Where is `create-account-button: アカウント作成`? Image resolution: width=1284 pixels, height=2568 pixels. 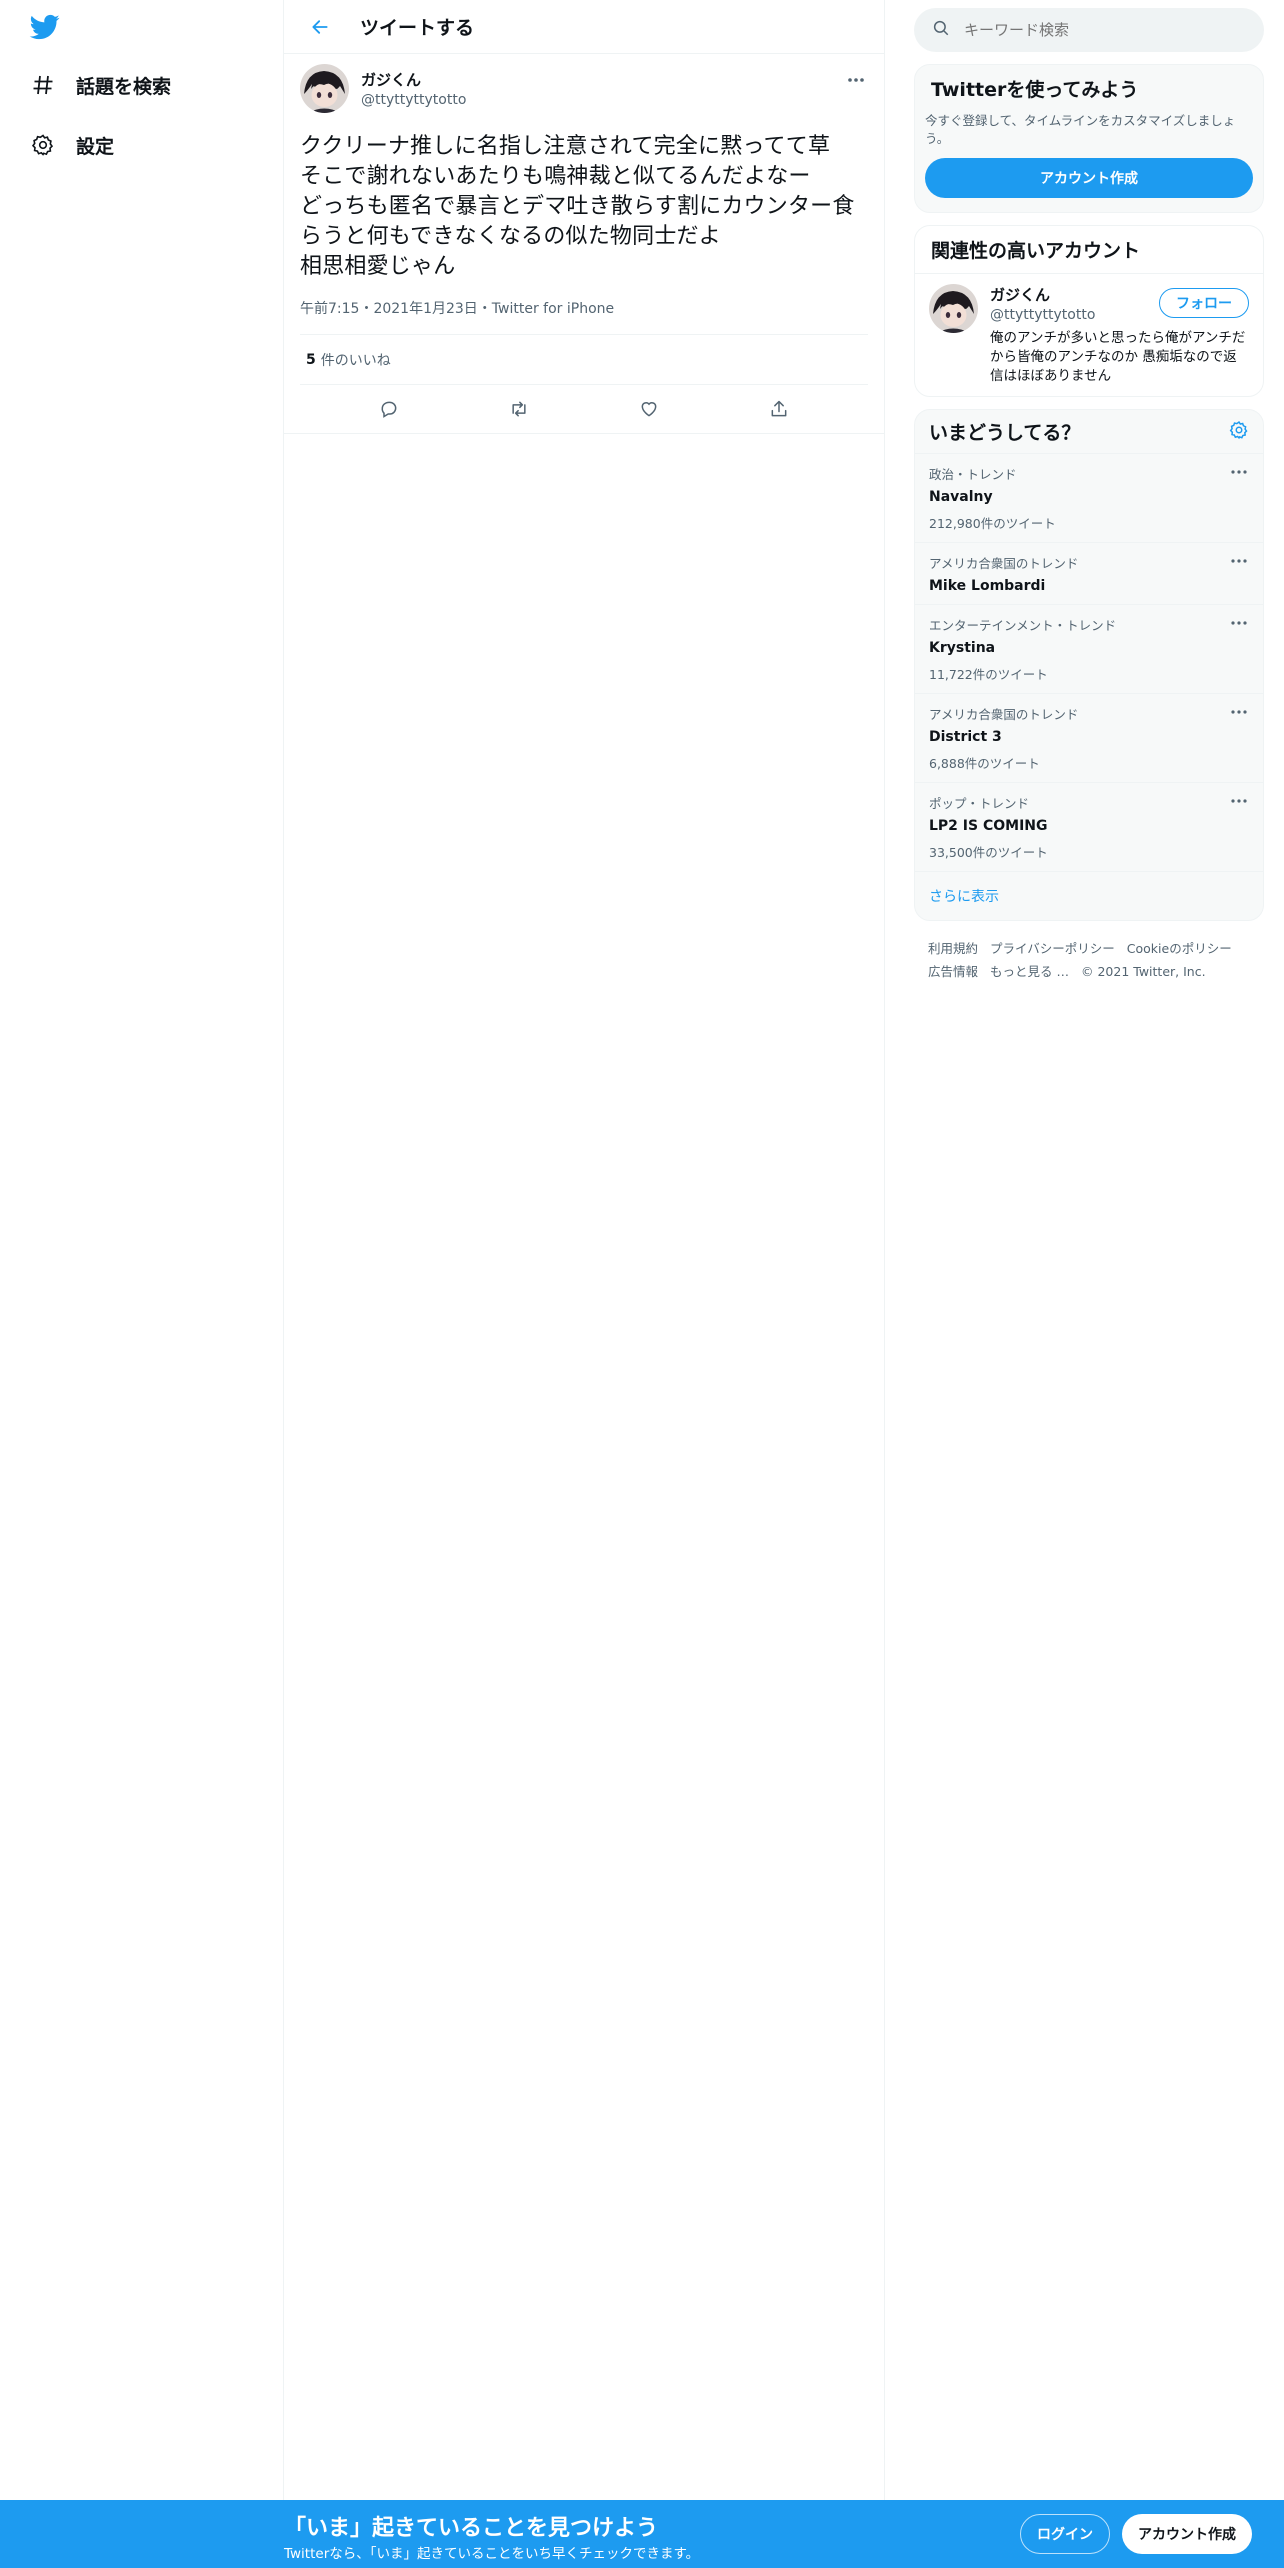 create-account-button: アカウント作成 is located at coordinates (1089, 178).